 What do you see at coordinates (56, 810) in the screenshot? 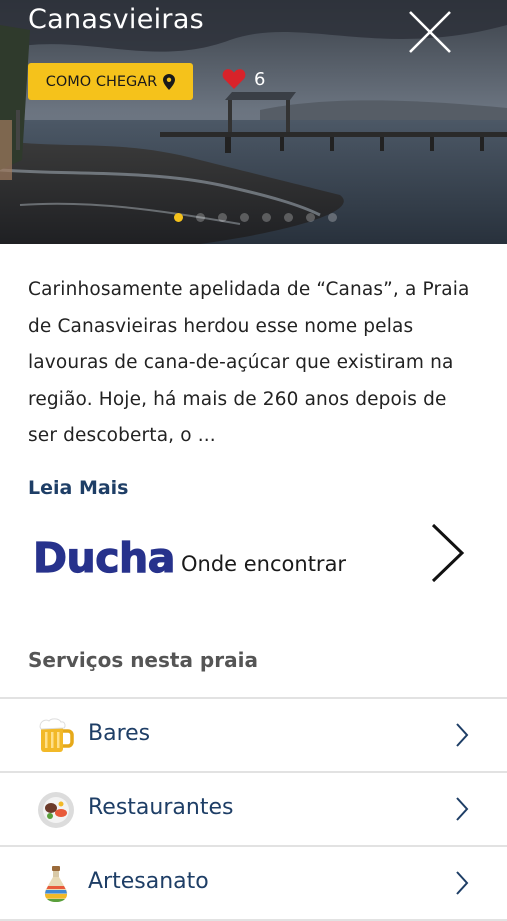
I see `food-plate-icon` at bounding box center [56, 810].